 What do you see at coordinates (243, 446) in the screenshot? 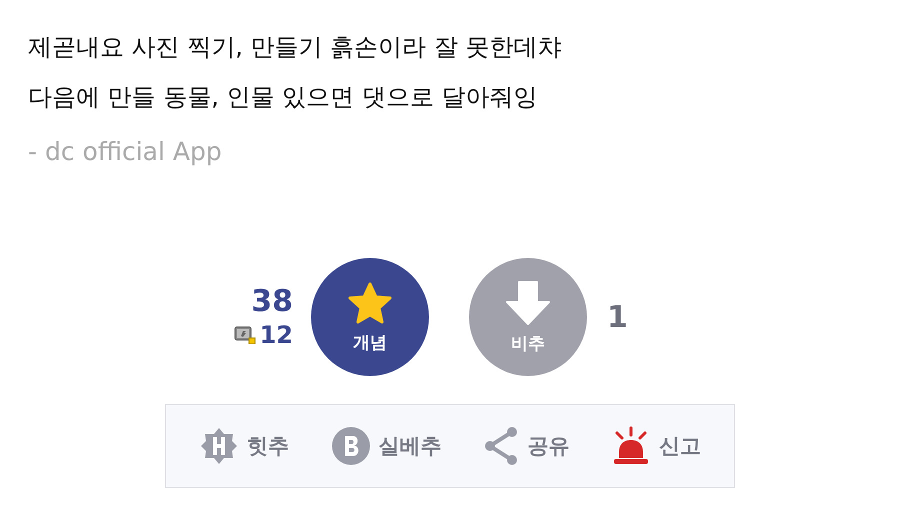
I see `action-button: 힛추` at bounding box center [243, 446].